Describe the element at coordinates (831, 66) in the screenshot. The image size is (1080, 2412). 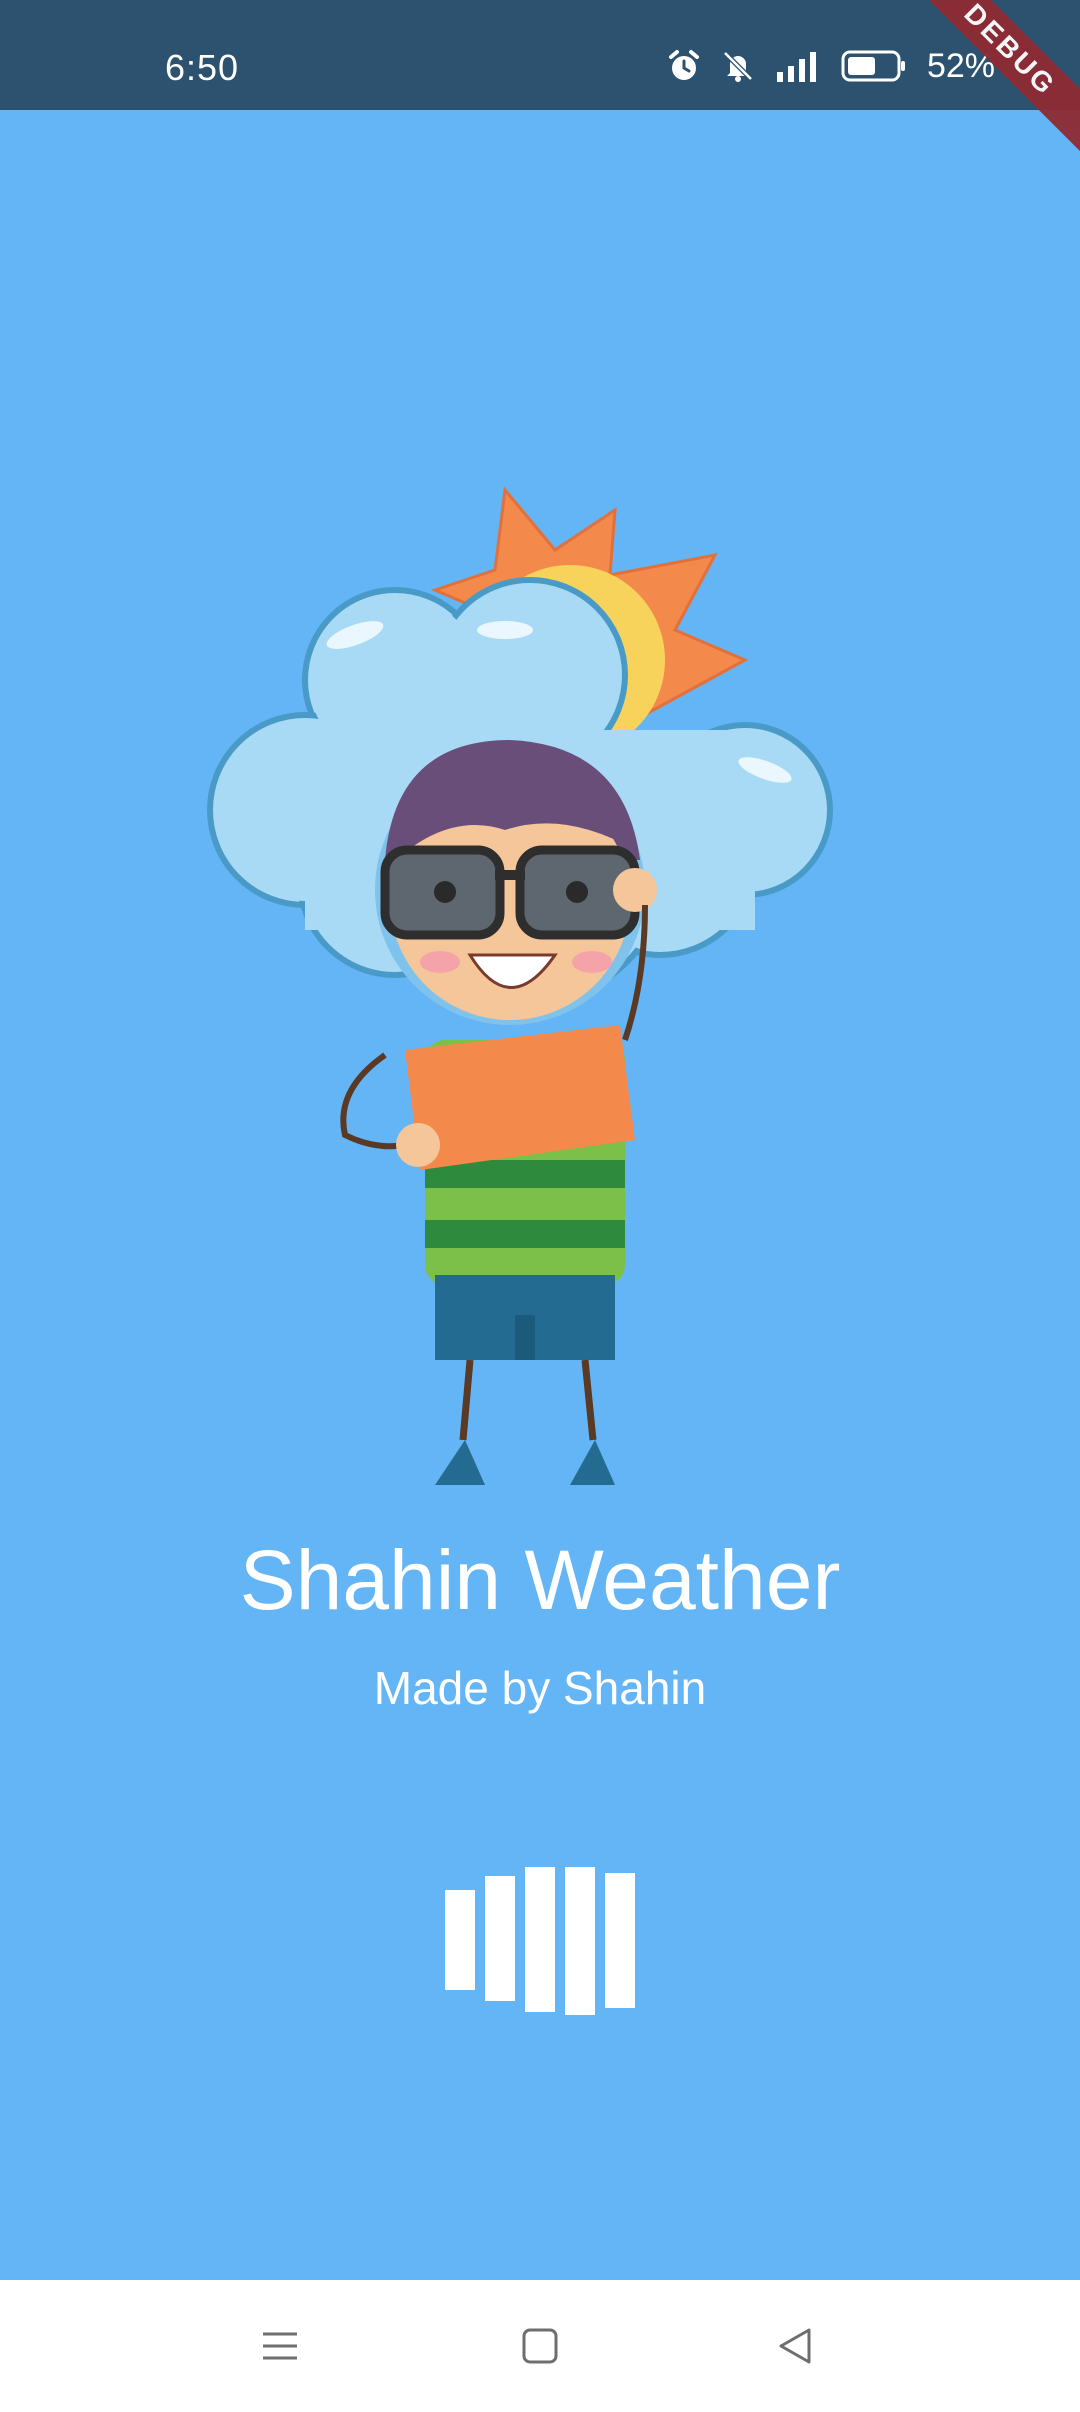
I see `status-icons: 52%` at that location.